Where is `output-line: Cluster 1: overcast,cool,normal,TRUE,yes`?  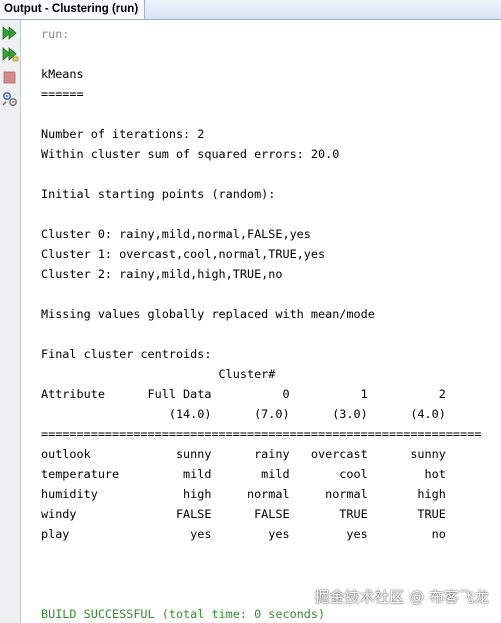
output-line: Cluster 1: overcast,cool,normal,TRUE,yes is located at coordinates (183, 254).